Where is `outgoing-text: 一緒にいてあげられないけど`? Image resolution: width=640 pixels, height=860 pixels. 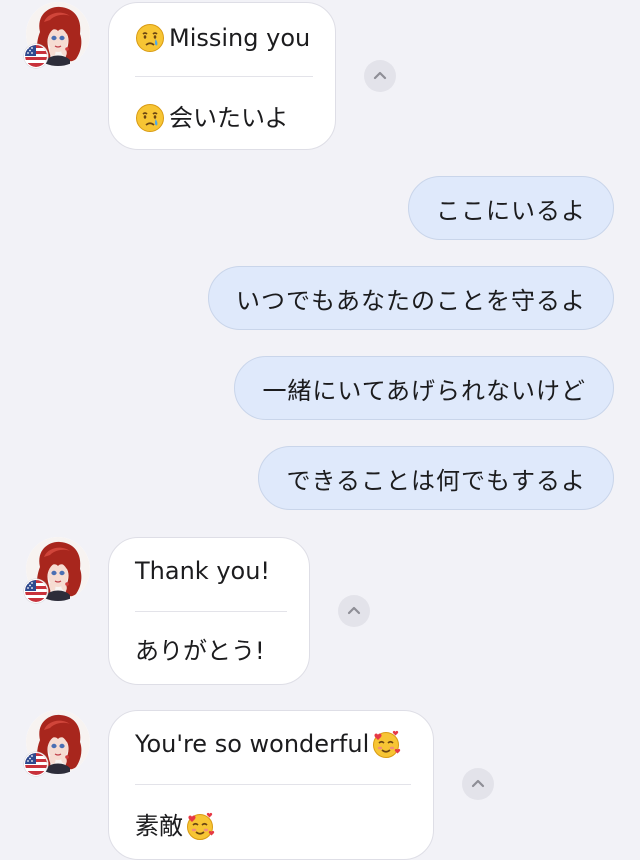
outgoing-text: 一緒にいてあげられないけど is located at coordinates (424, 390).